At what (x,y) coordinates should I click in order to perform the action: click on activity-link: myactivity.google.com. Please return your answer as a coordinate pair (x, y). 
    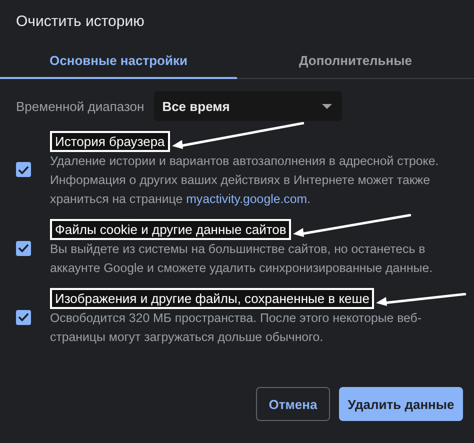
    Looking at the image, I should click on (247, 199).